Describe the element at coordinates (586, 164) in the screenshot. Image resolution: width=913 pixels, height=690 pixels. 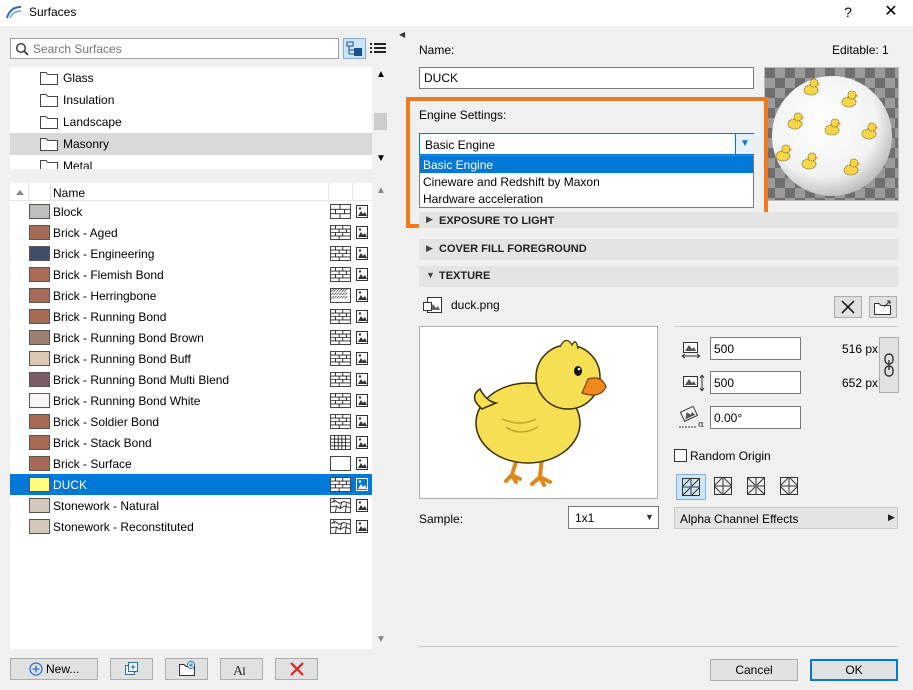
I see `engine-option: Basic Engine` at that location.